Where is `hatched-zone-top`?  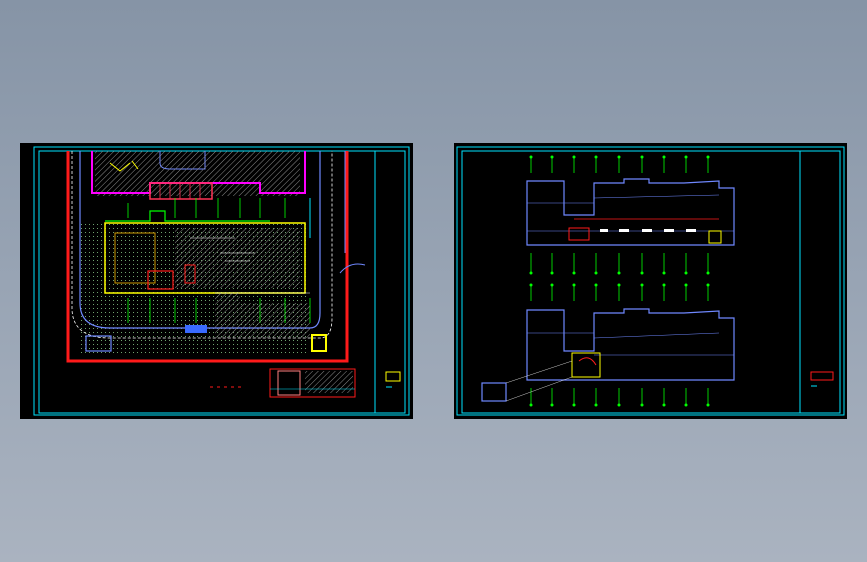
hatched-zone-top is located at coordinates (197, 173).